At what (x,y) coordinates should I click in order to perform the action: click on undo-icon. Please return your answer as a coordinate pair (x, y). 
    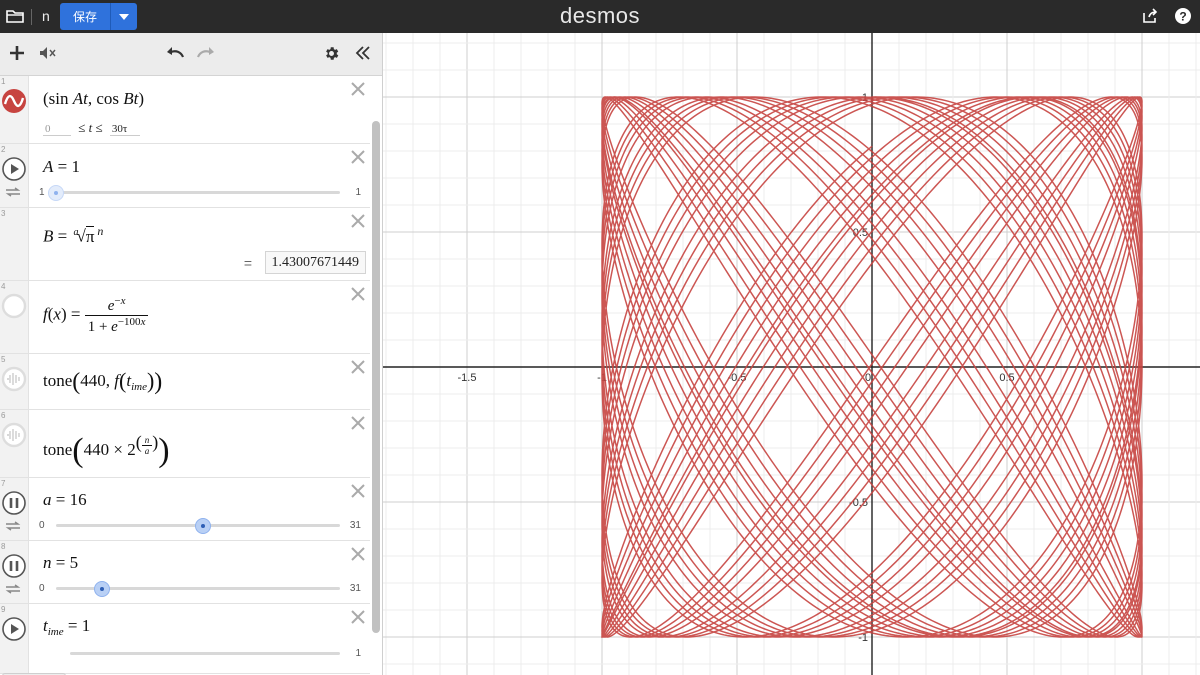
    Looking at the image, I should click on (175, 55).